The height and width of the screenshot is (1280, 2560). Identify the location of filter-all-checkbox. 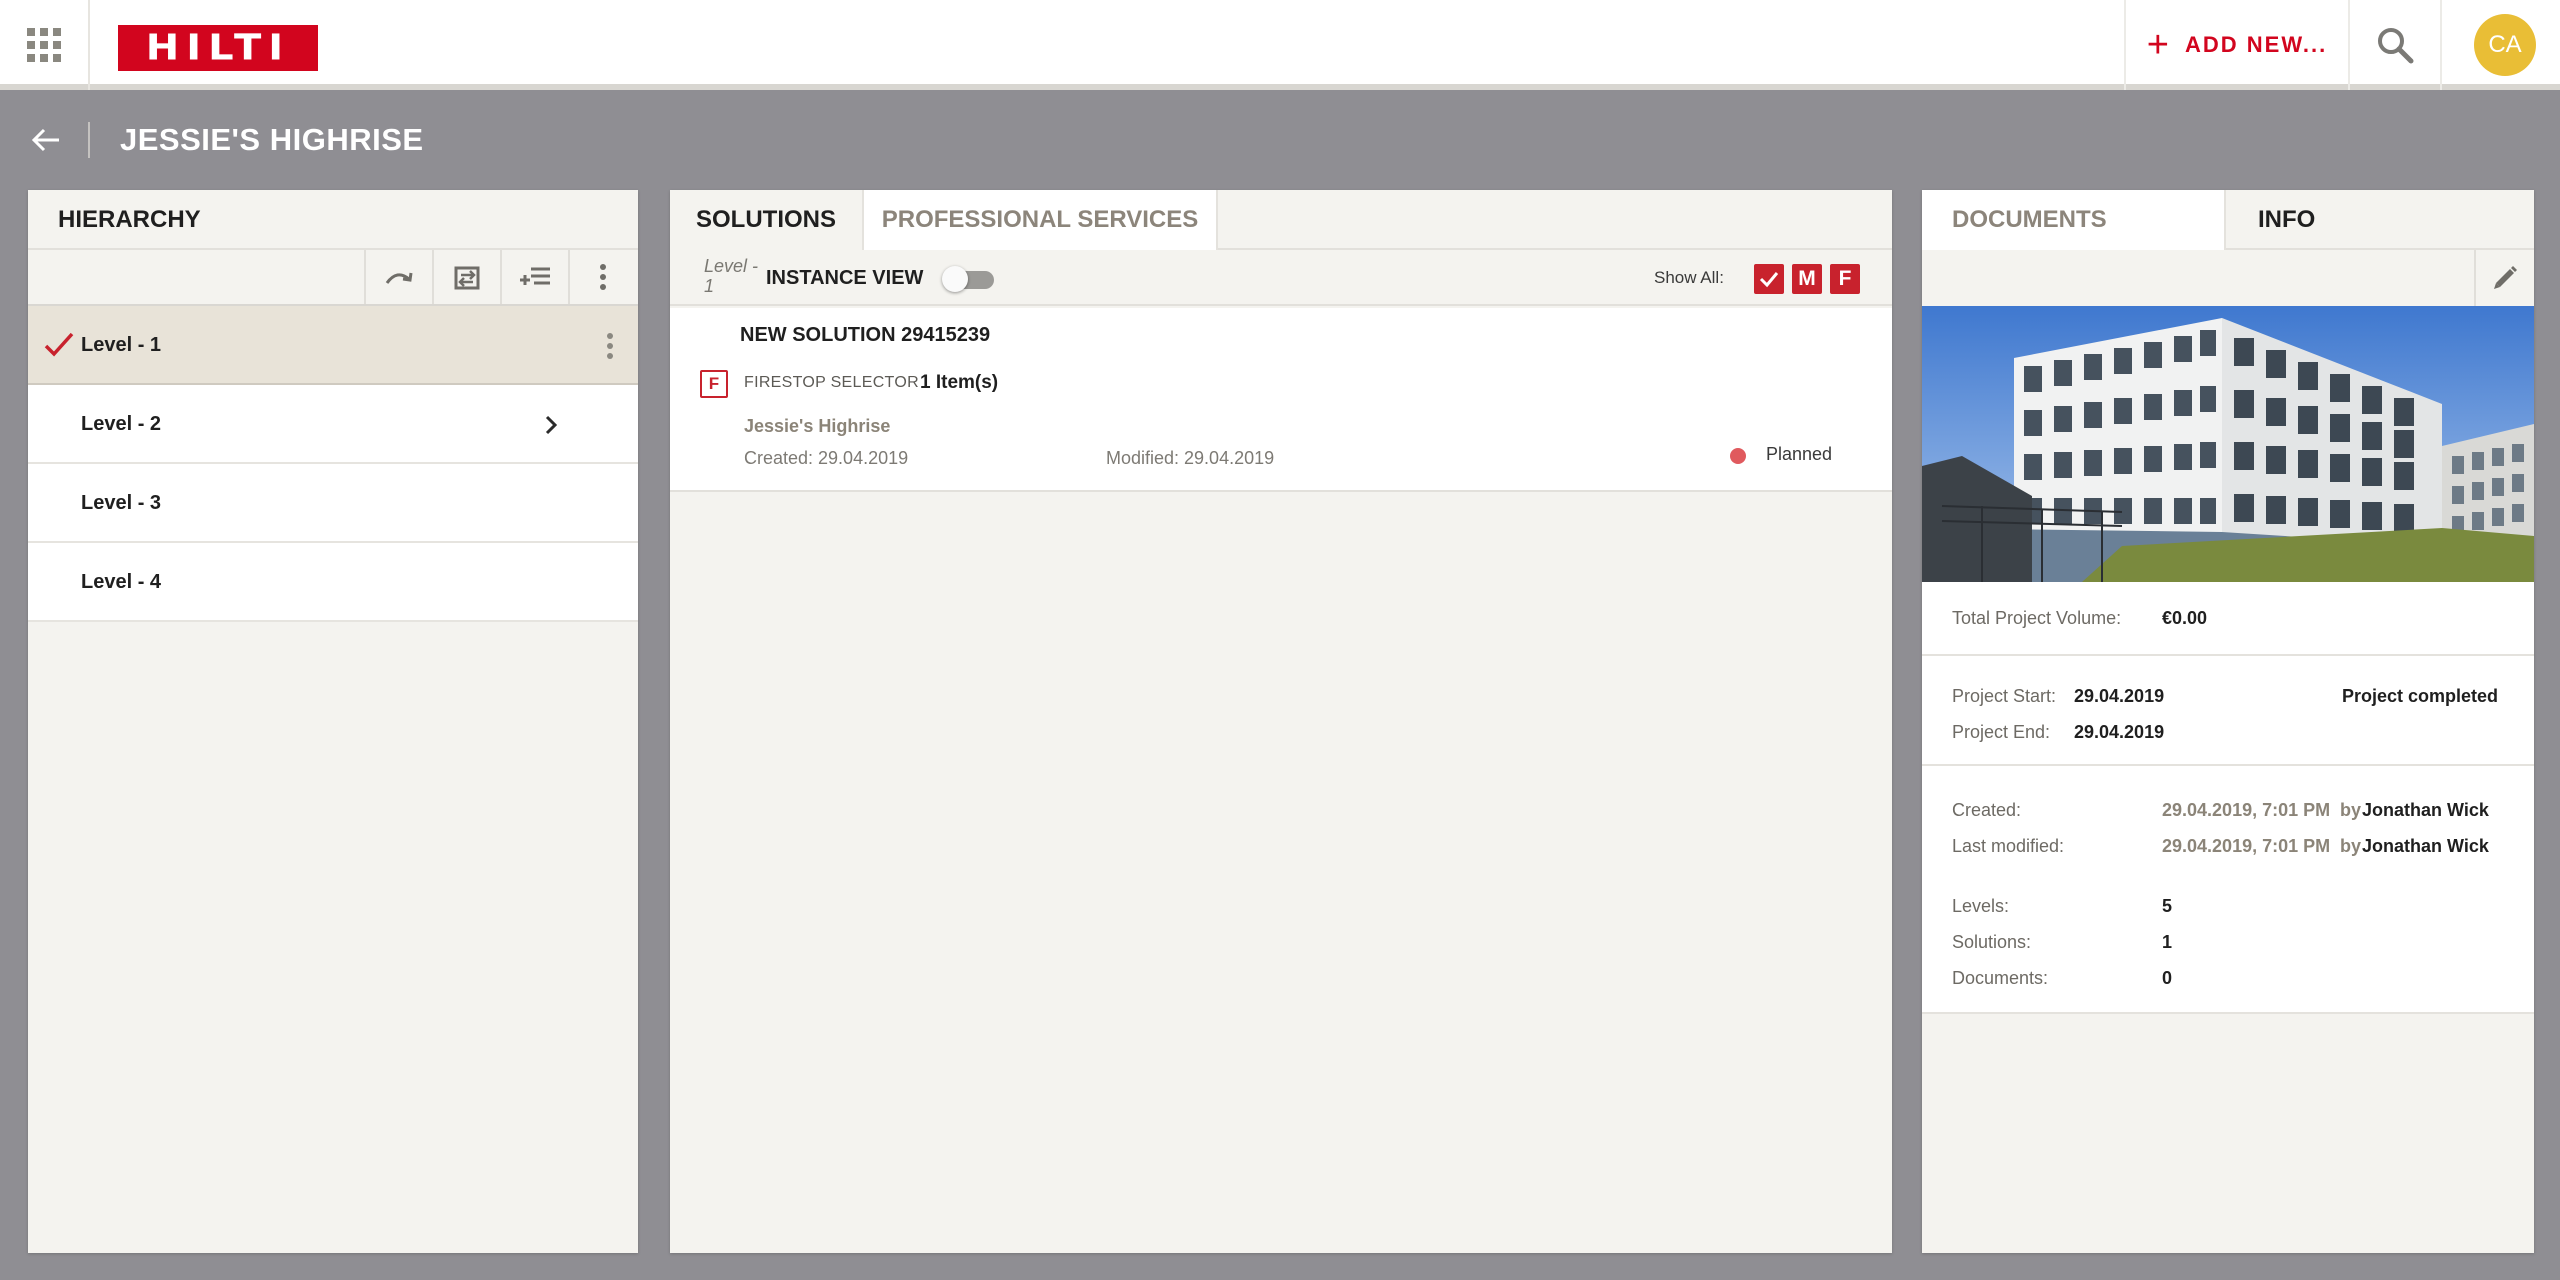
(1769, 279).